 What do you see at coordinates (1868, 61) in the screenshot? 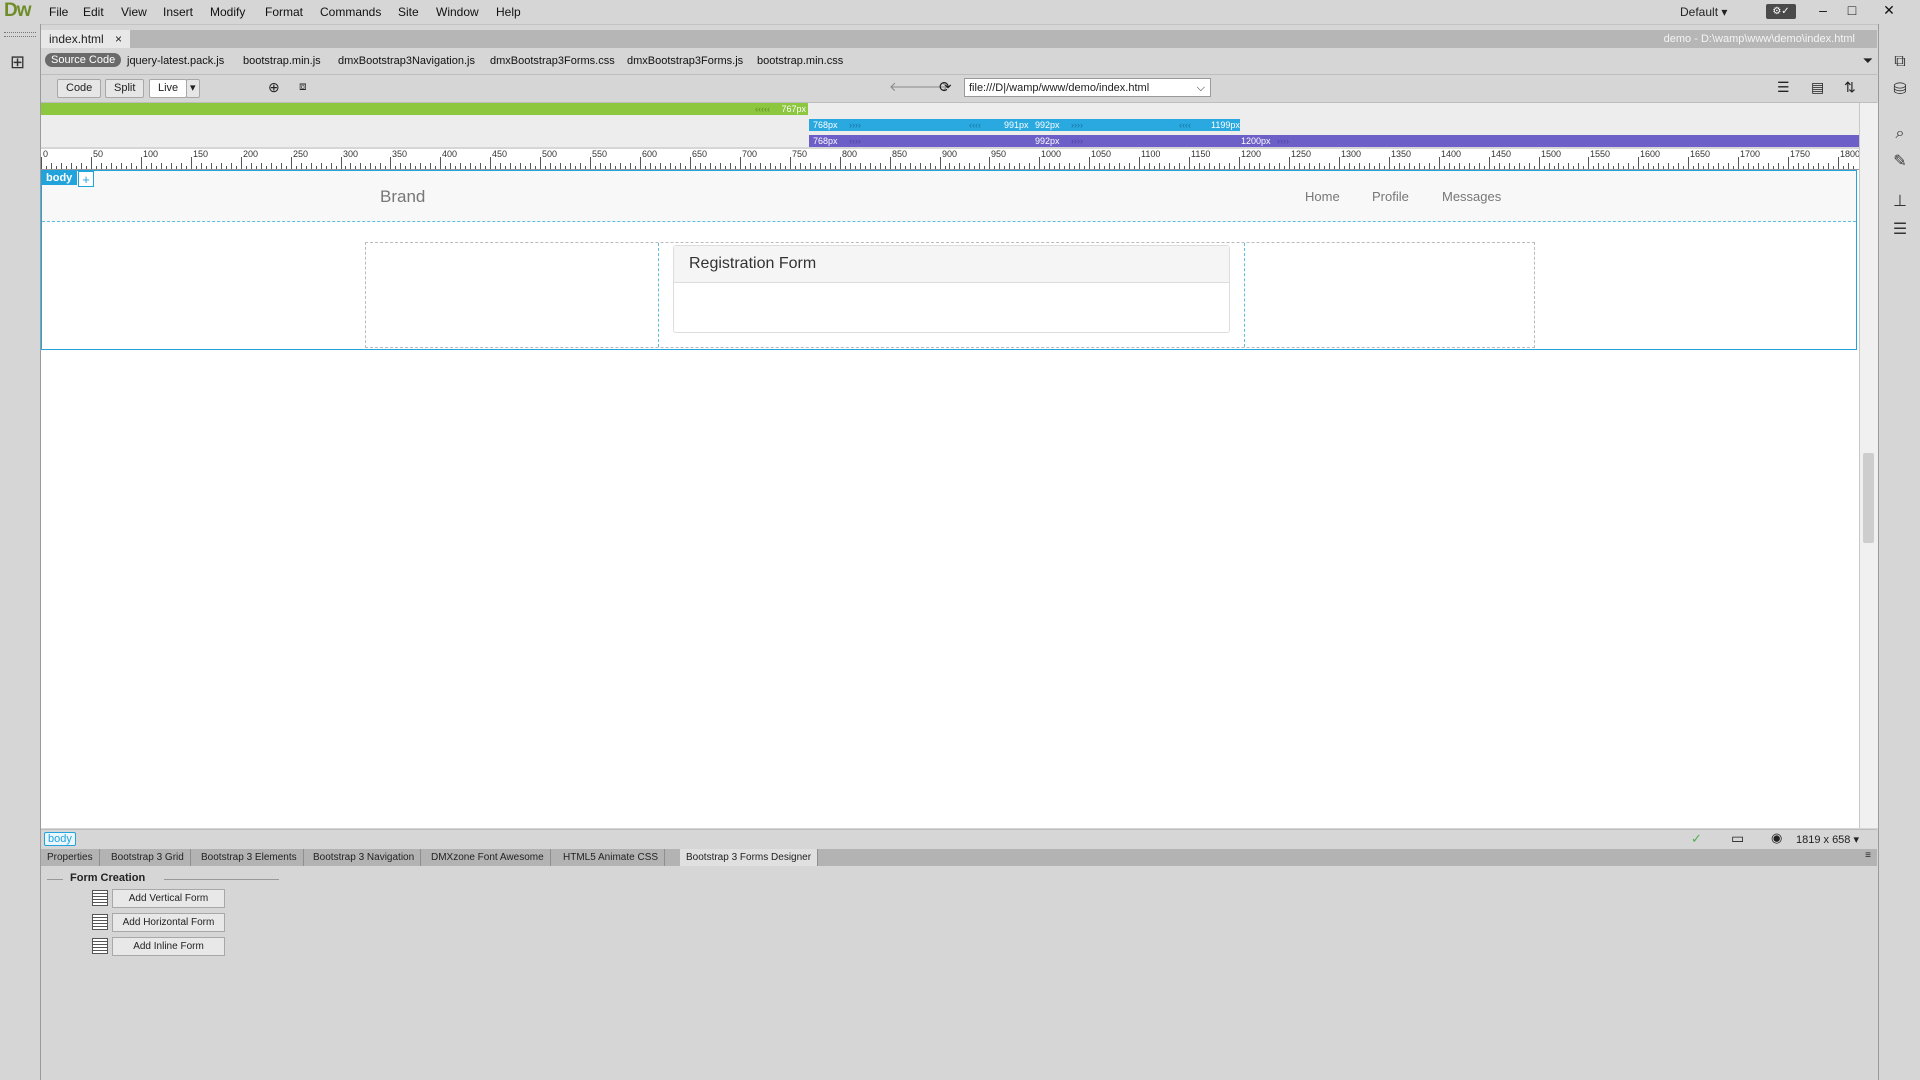
I see `filter-icon: ⏷` at bounding box center [1868, 61].